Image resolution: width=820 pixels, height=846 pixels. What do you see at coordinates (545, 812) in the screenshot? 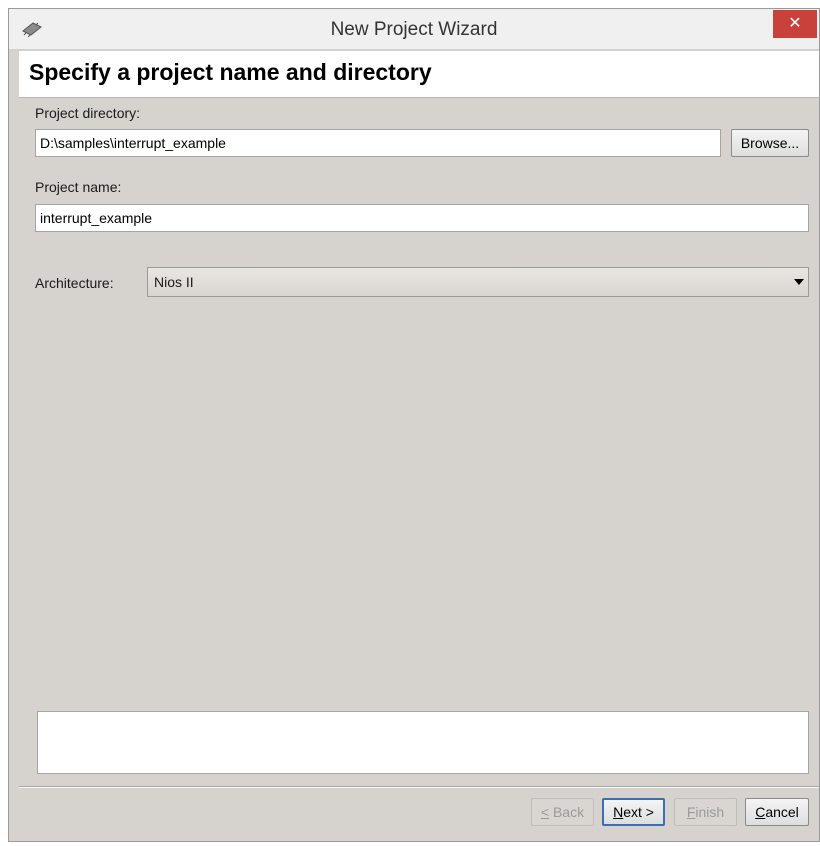
I see `back-mnemonic: <` at bounding box center [545, 812].